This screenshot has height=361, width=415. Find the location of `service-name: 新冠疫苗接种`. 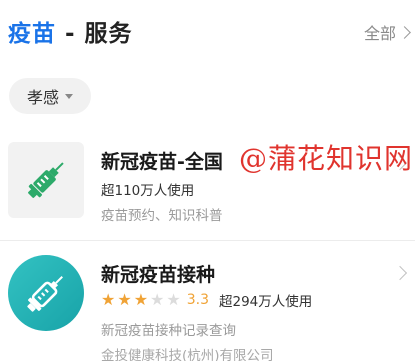

service-name: 新冠疫苗接种 is located at coordinates (158, 275).